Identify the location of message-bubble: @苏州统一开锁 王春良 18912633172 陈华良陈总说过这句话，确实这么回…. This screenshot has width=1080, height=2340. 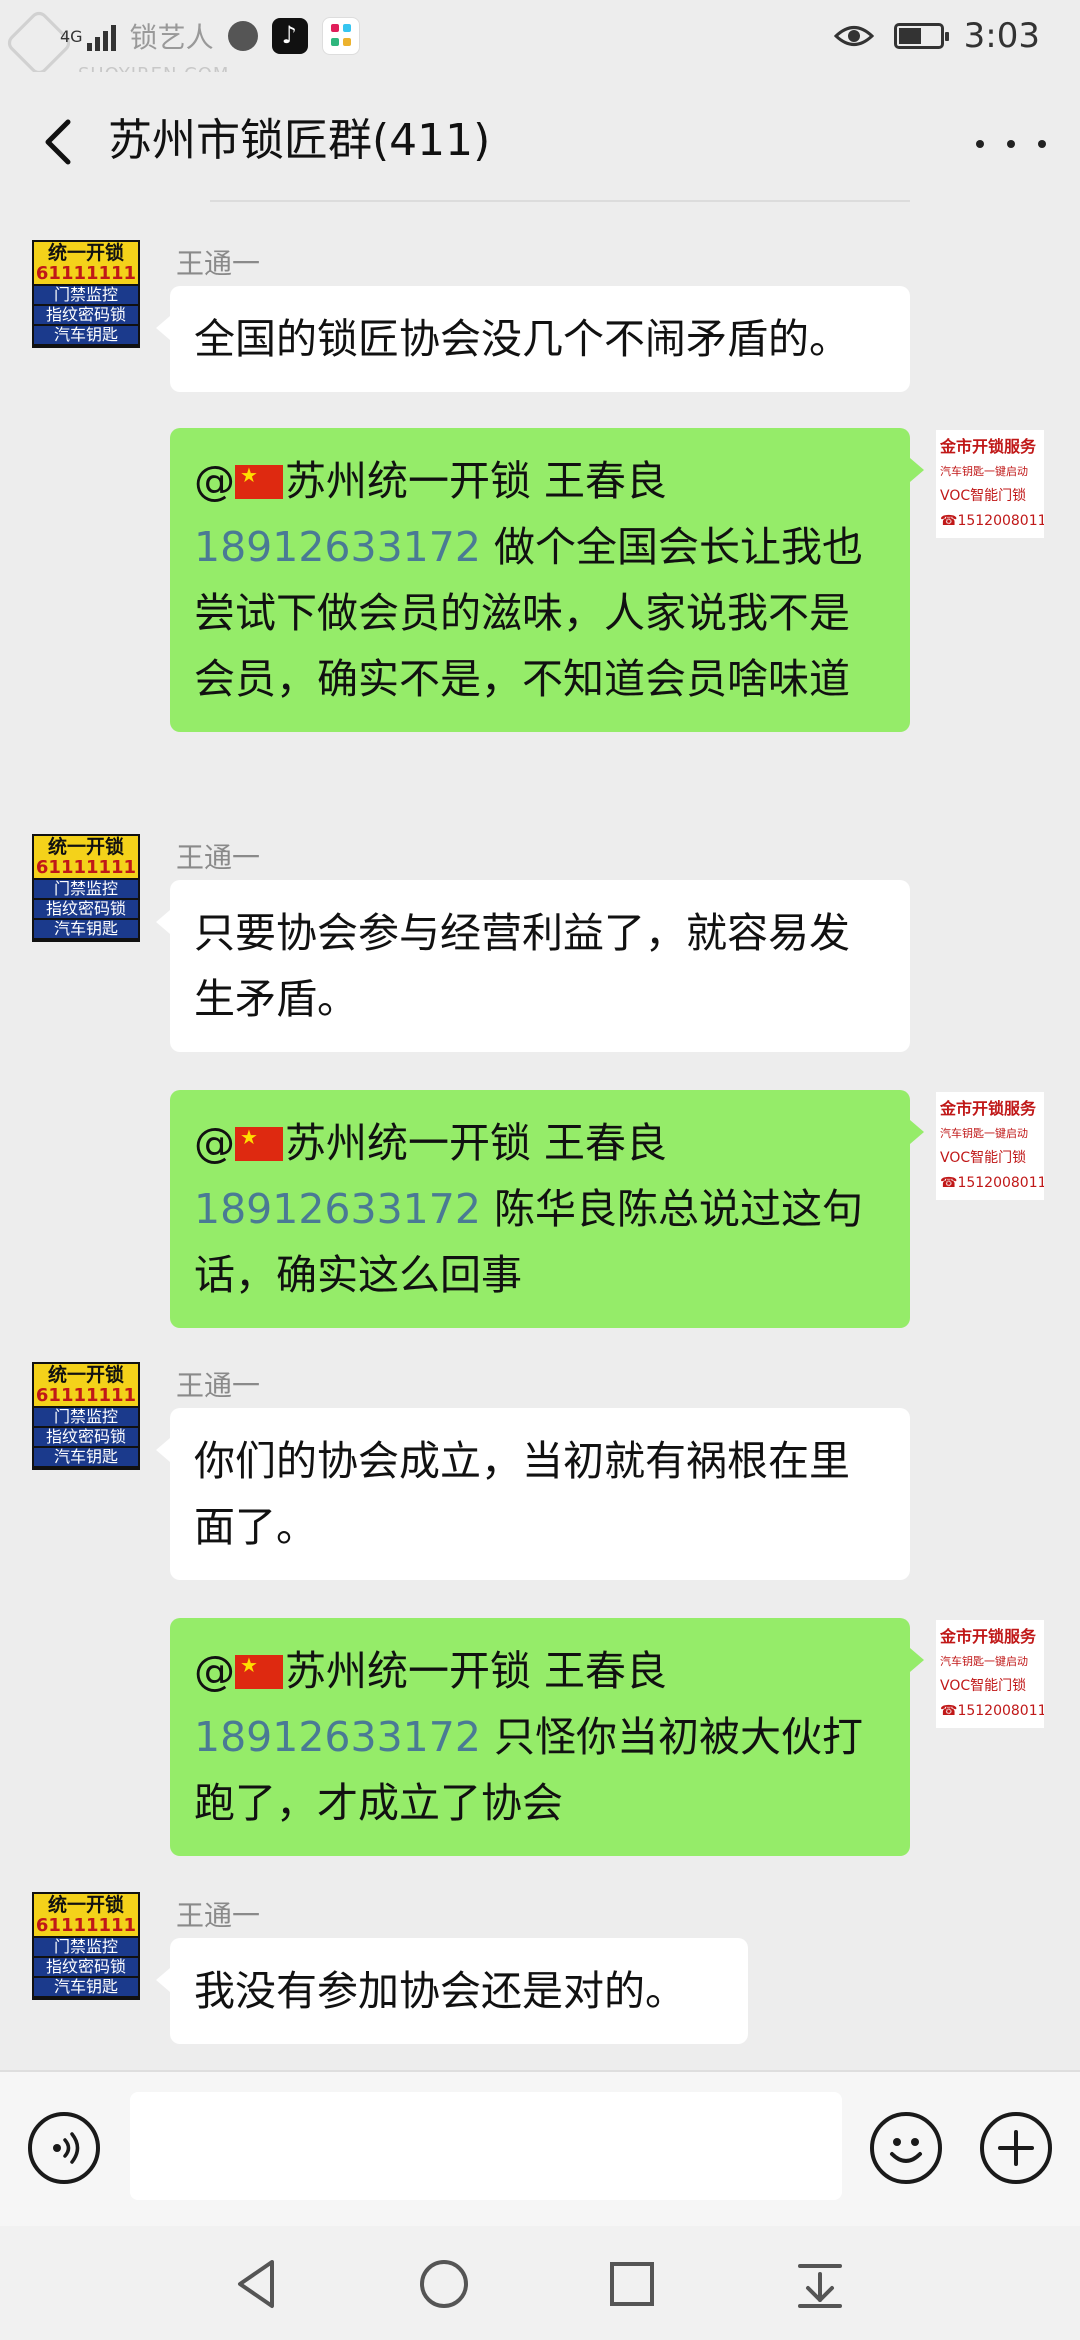
(547, 1209).